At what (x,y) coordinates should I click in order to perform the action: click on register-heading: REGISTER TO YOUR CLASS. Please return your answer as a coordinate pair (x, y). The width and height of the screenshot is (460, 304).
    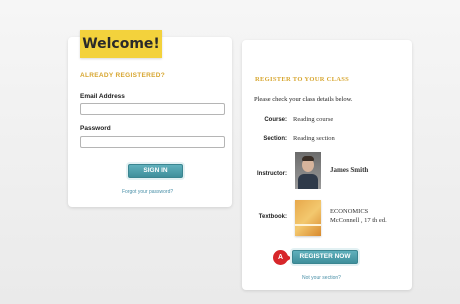
    Looking at the image, I should click on (302, 79).